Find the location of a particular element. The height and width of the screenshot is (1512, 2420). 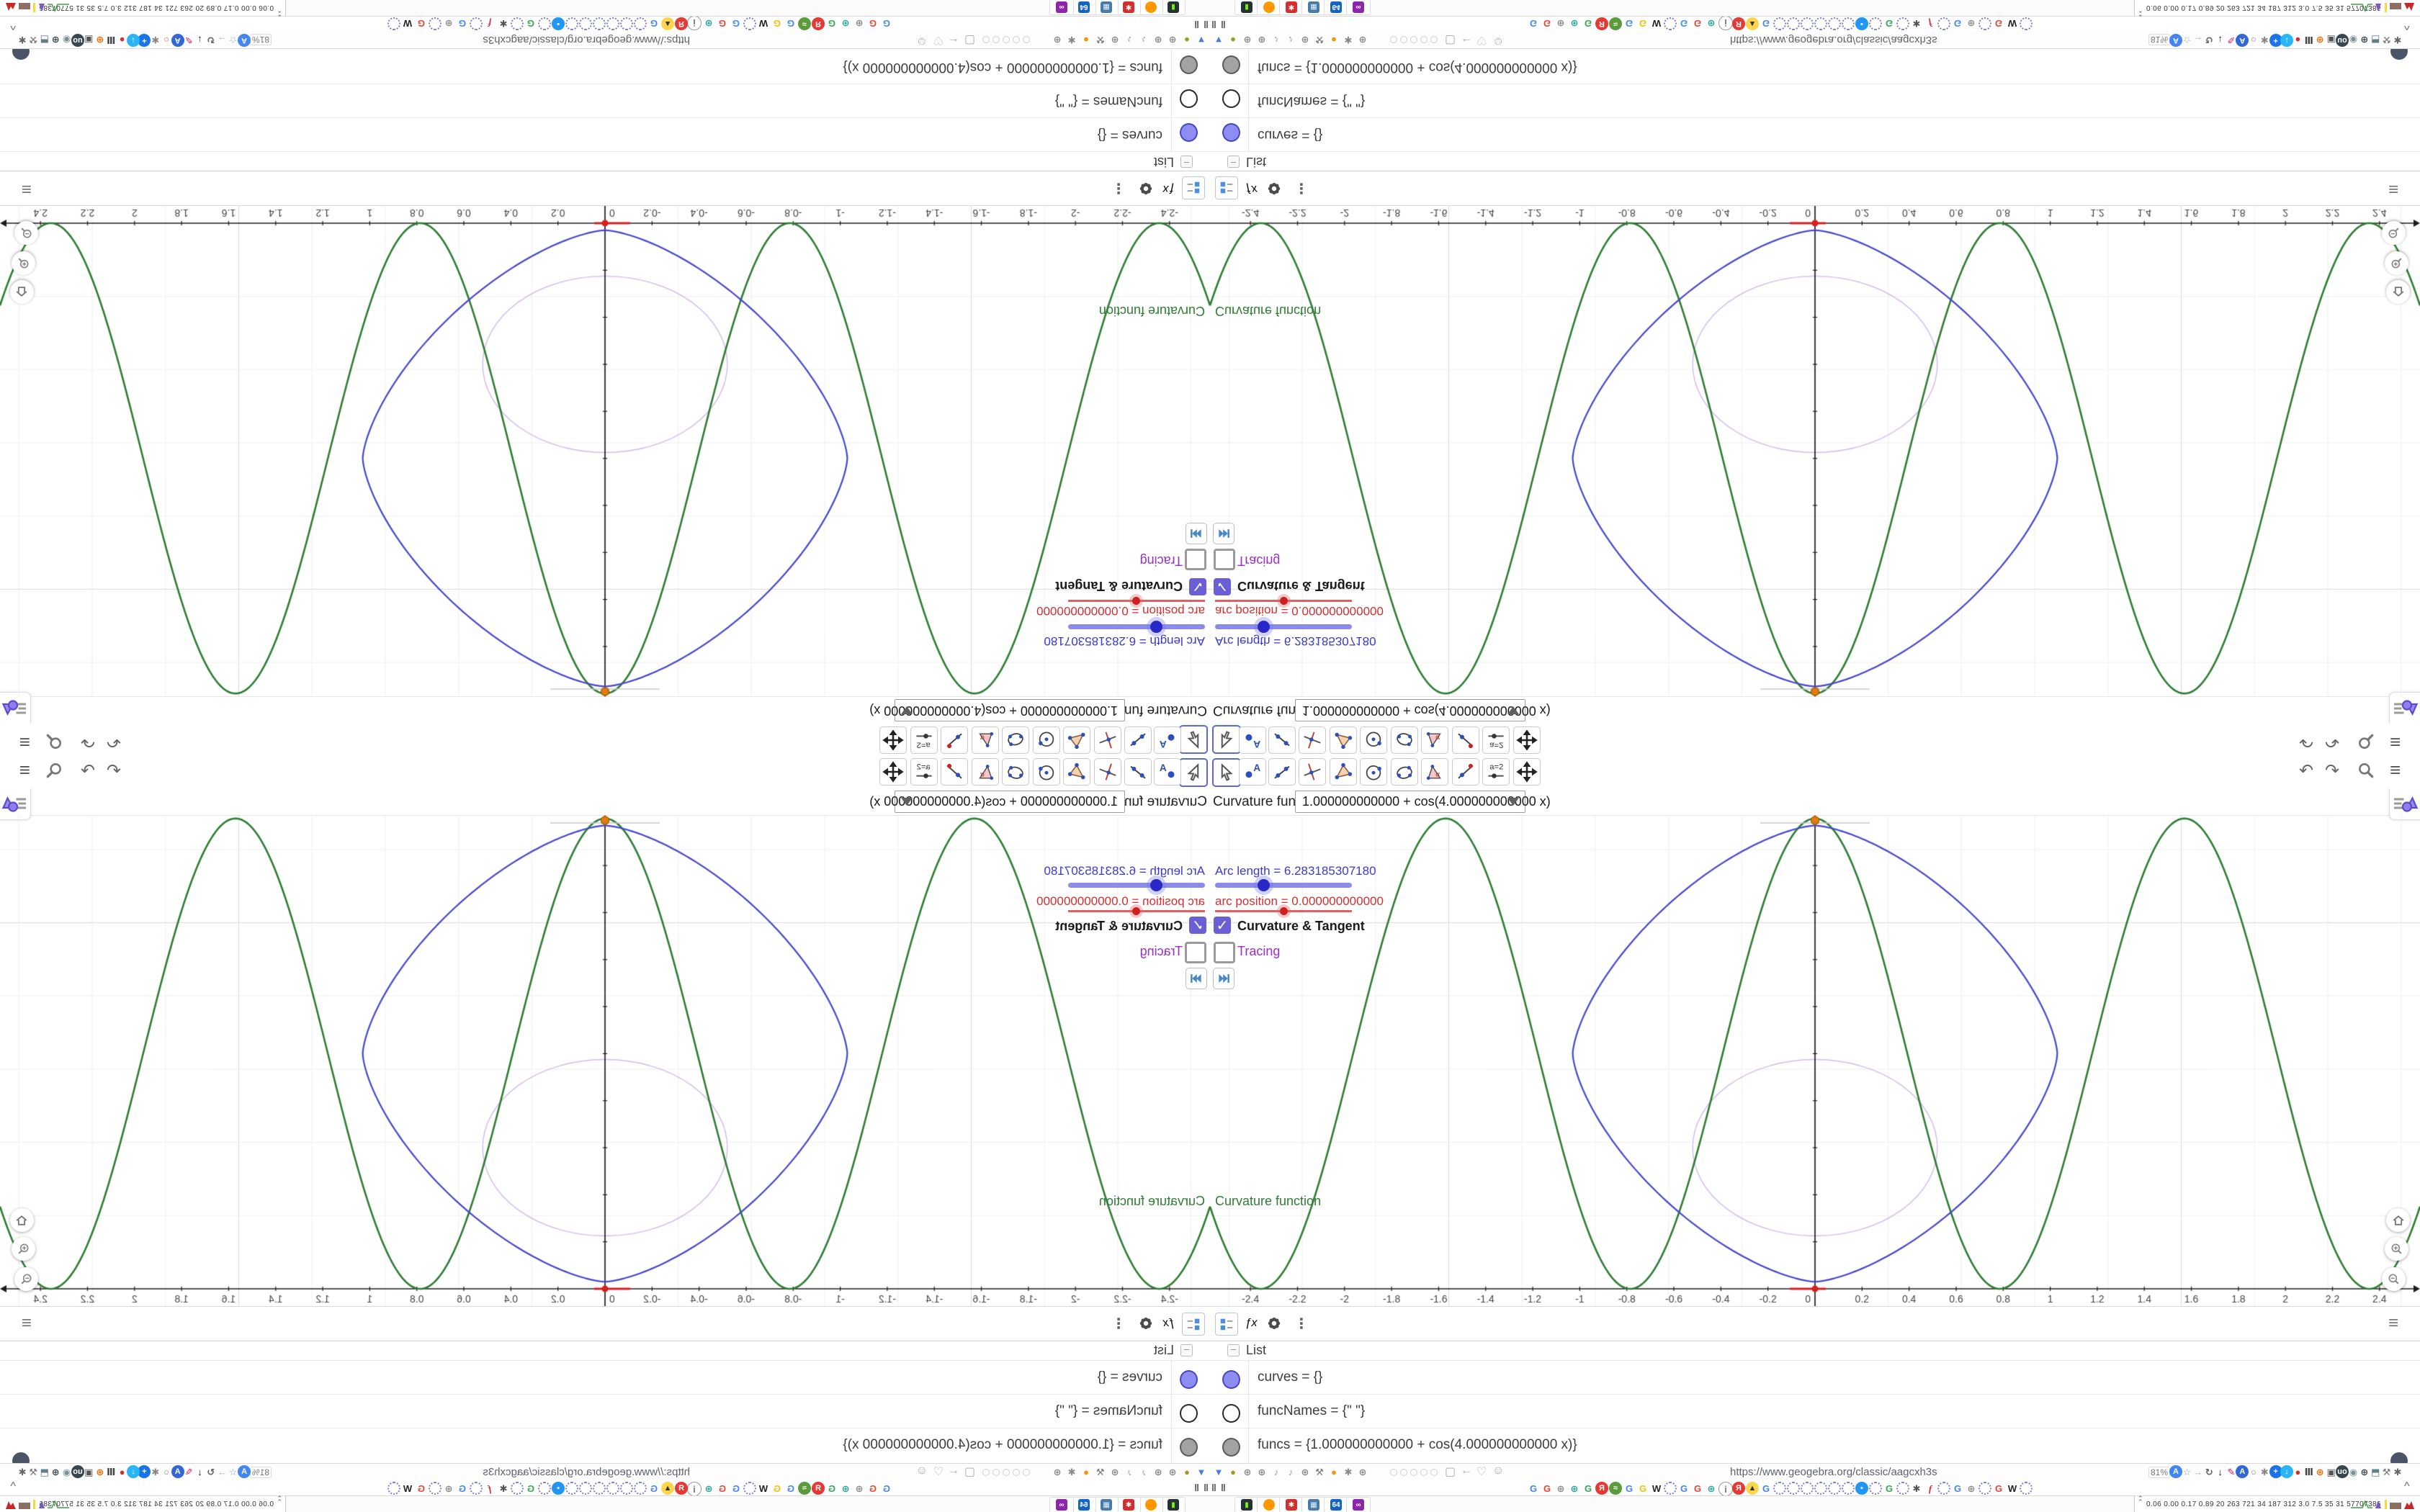

pause-bookmark-icon: ‖ ‖ is located at coordinates (1201, 1487).